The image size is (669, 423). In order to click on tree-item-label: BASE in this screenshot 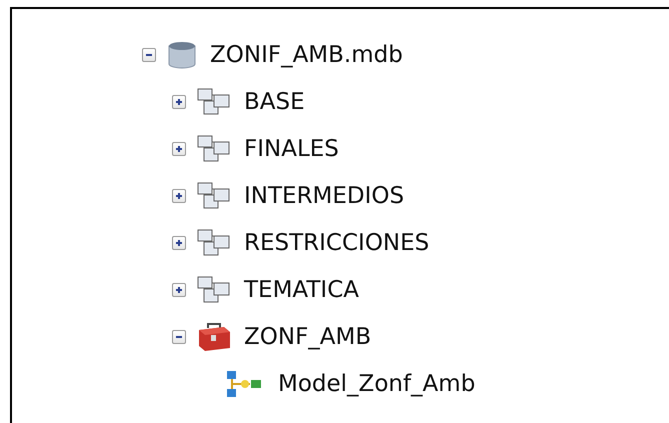, I will do `click(274, 101)`.